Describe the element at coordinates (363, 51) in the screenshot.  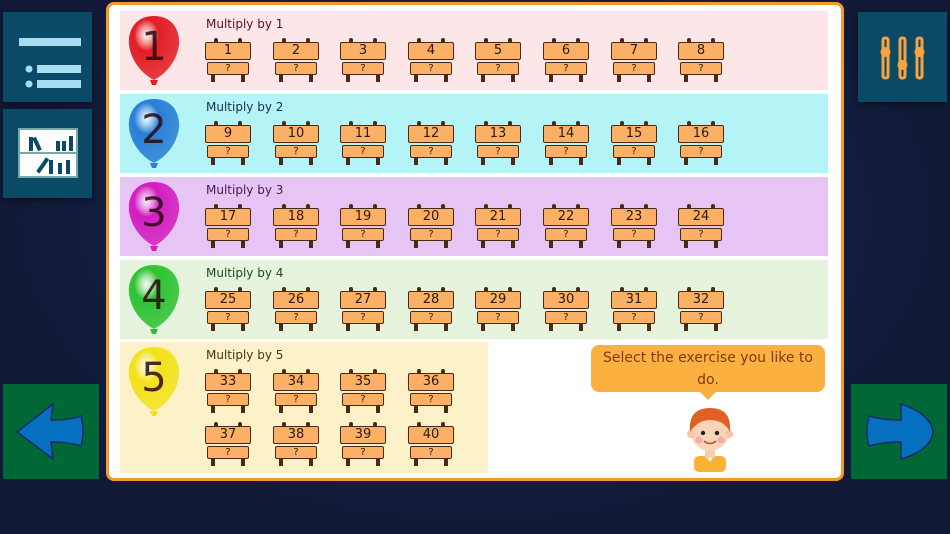
I see `exercise-number: 3` at that location.